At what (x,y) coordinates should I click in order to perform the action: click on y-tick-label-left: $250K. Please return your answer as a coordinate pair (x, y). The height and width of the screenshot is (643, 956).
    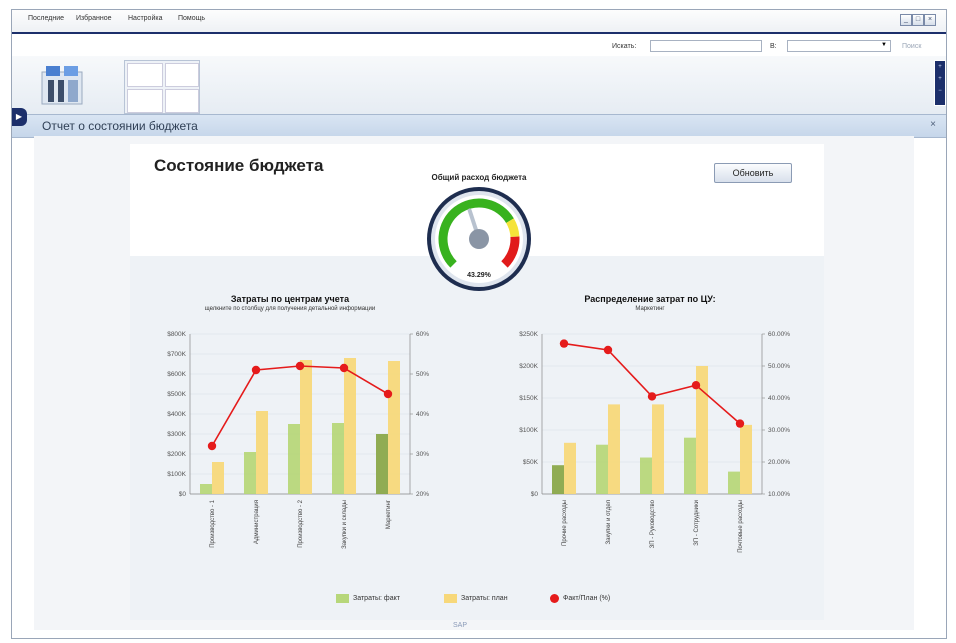
    Looking at the image, I should click on (528, 334).